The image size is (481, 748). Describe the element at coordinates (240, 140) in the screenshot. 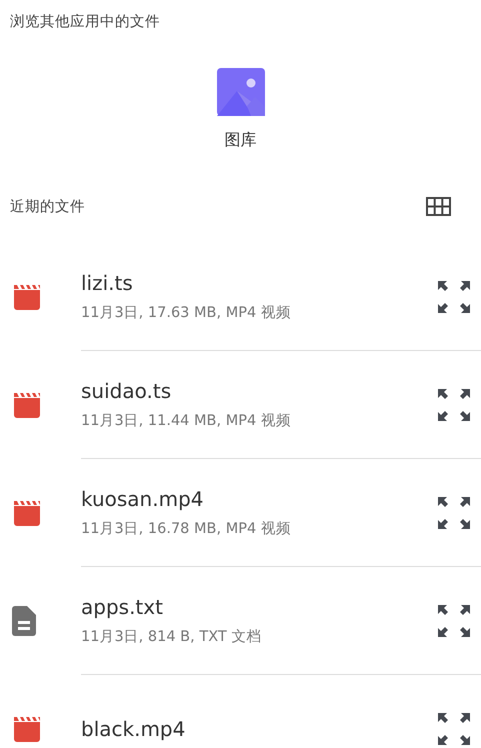

I see `app-label: 图库` at that location.